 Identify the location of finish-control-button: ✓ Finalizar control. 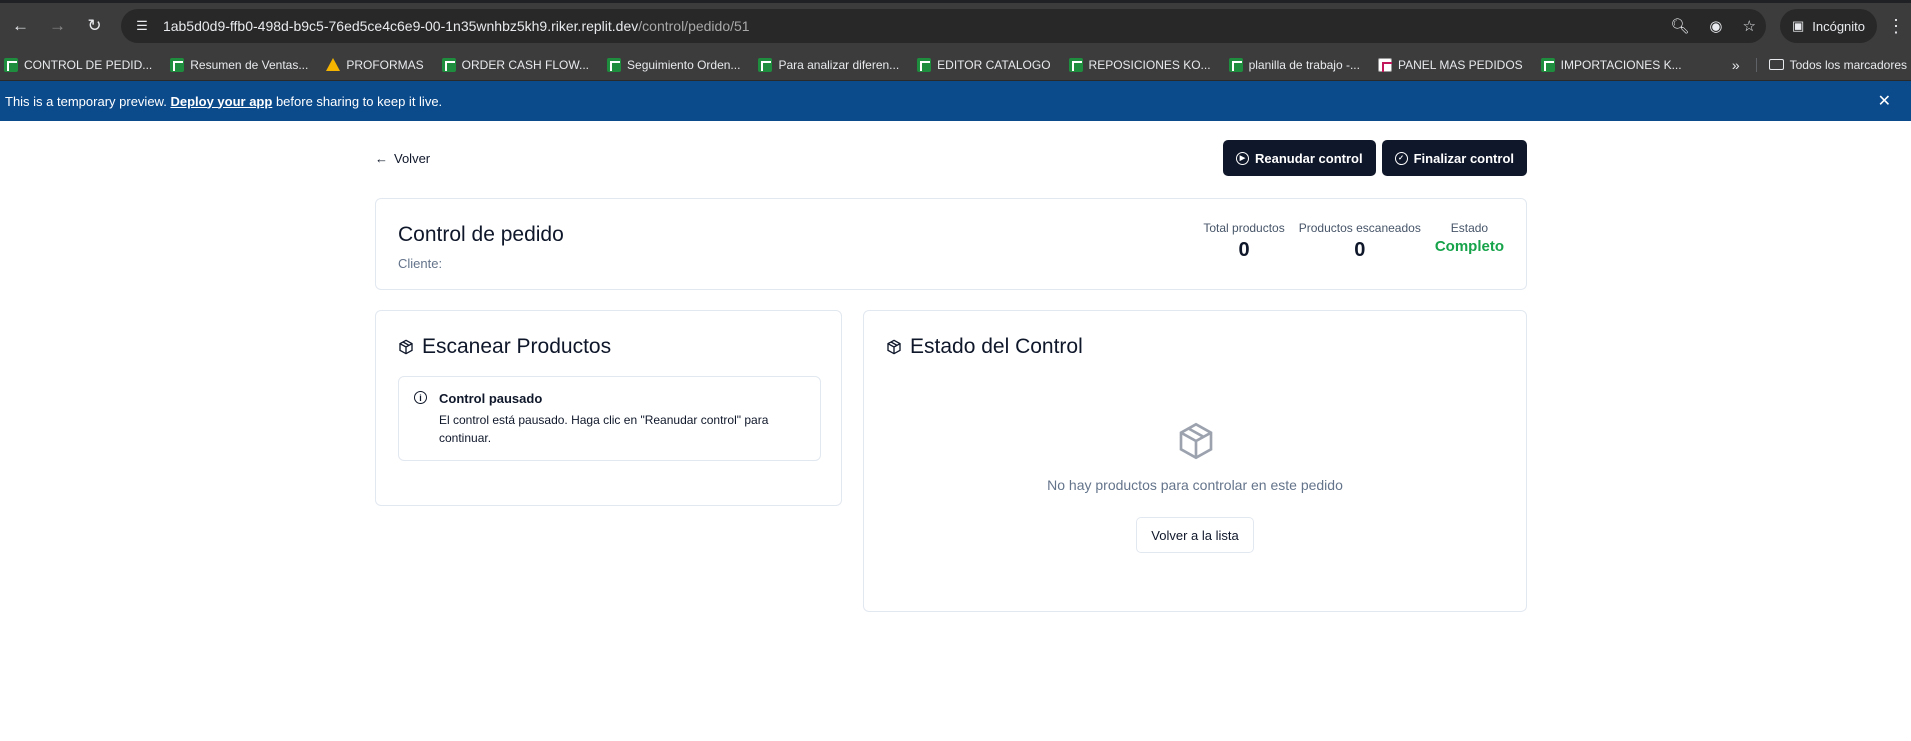
(1454, 158).